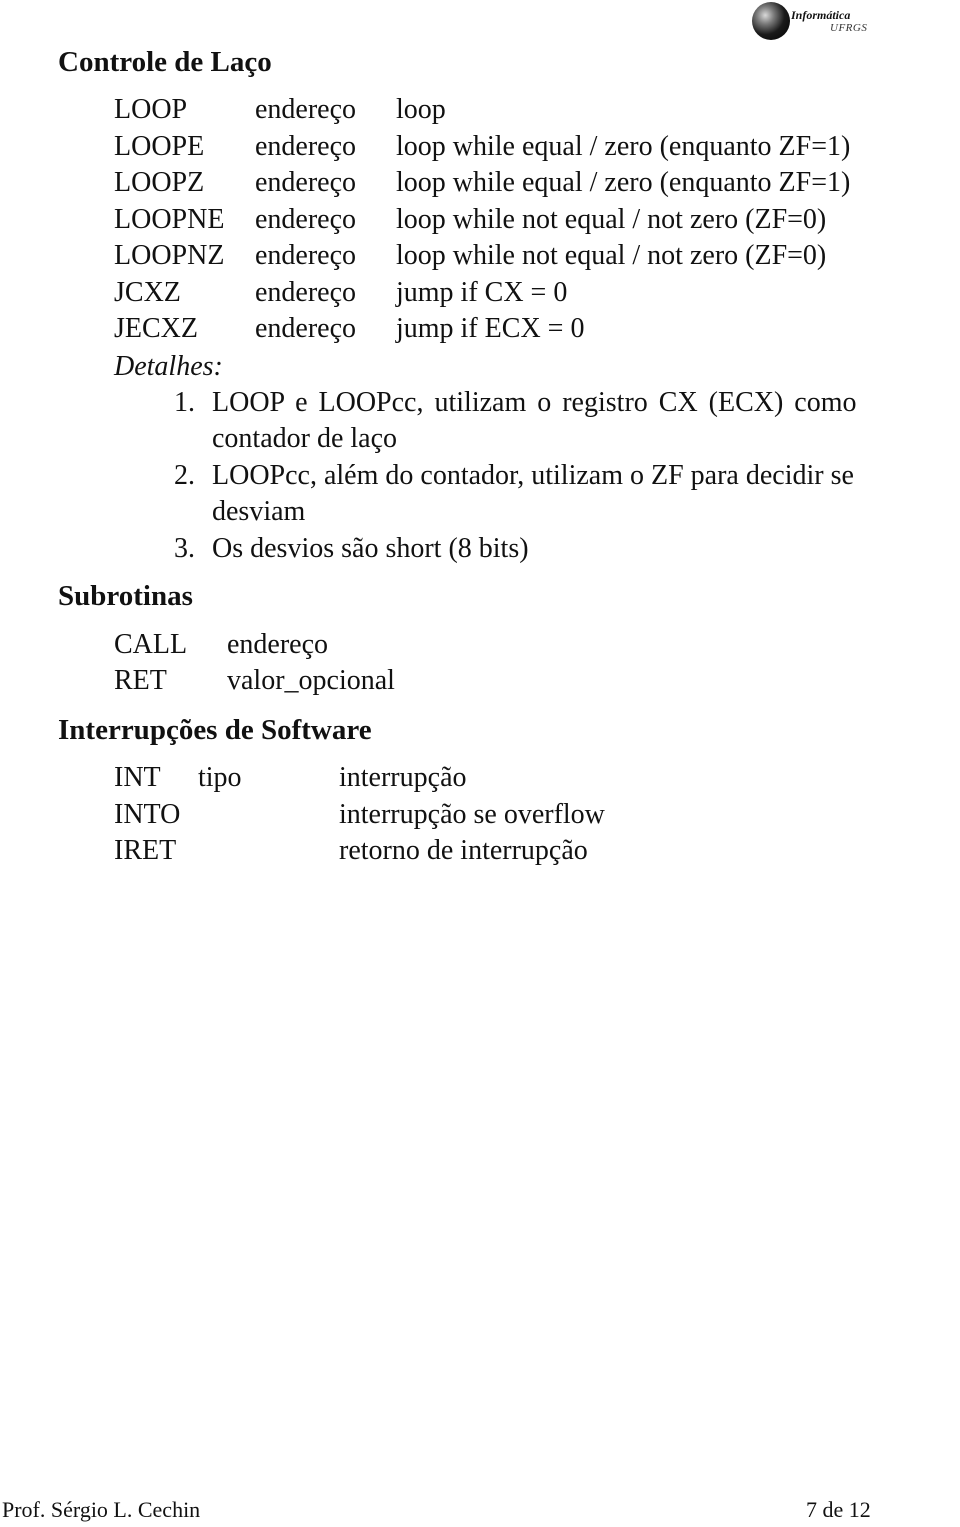  What do you see at coordinates (159, 146) in the screenshot?
I see `mnemonic: LOOPE` at bounding box center [159, 146].